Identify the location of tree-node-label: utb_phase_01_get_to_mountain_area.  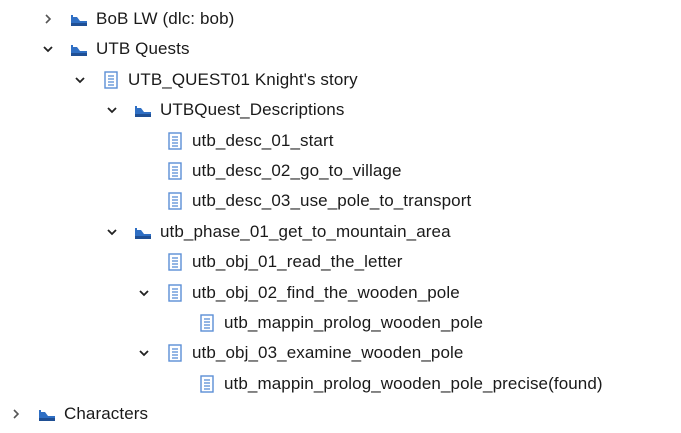
(305, 231).